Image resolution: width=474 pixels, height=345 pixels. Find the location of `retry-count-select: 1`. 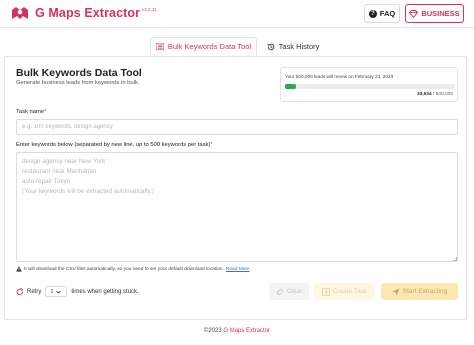

retry-count-select: 1 is located at coordinates (56, 291).